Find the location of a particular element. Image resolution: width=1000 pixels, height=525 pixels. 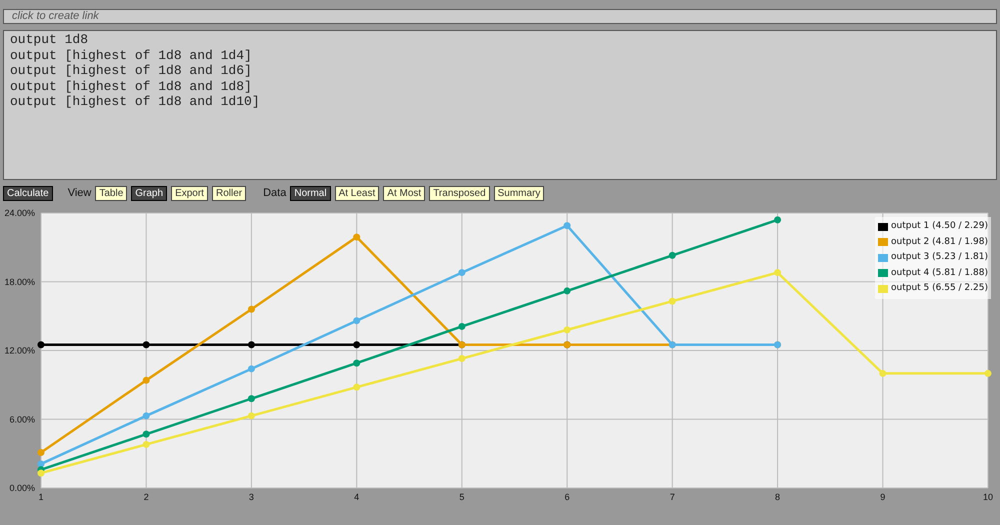

legend-label: output 2 (4.81 / 1.98) is located at coordinates (939, 242).